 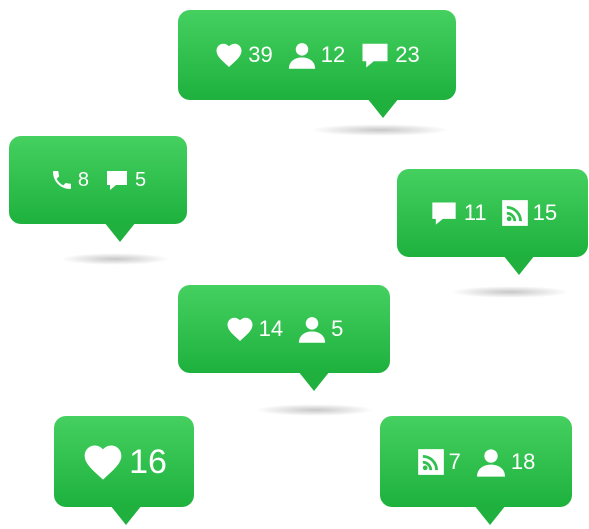 I want to click on bubble-body: 14 5, so click(x=284, y=329).